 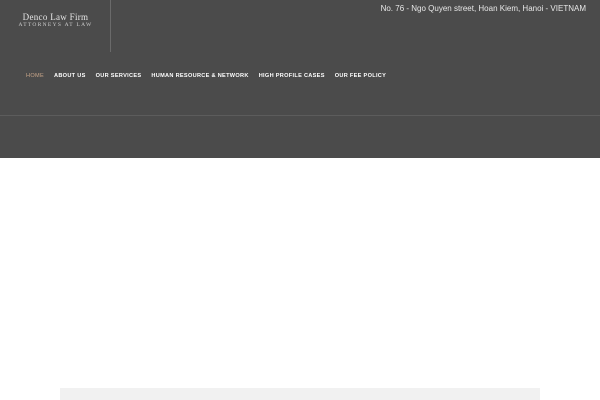 What do you see at coordinates (300, 394) in the screenshot?
I see `content-panel` at bounding box center [300, 394].